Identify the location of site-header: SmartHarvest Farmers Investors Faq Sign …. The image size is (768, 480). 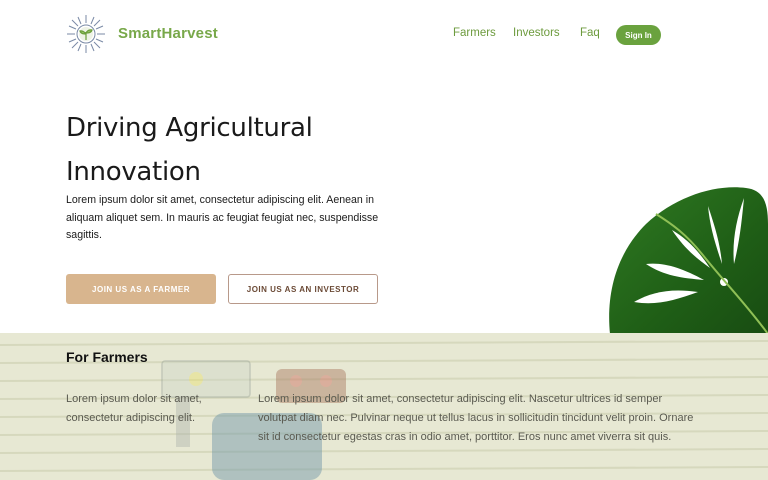
(384, 34).